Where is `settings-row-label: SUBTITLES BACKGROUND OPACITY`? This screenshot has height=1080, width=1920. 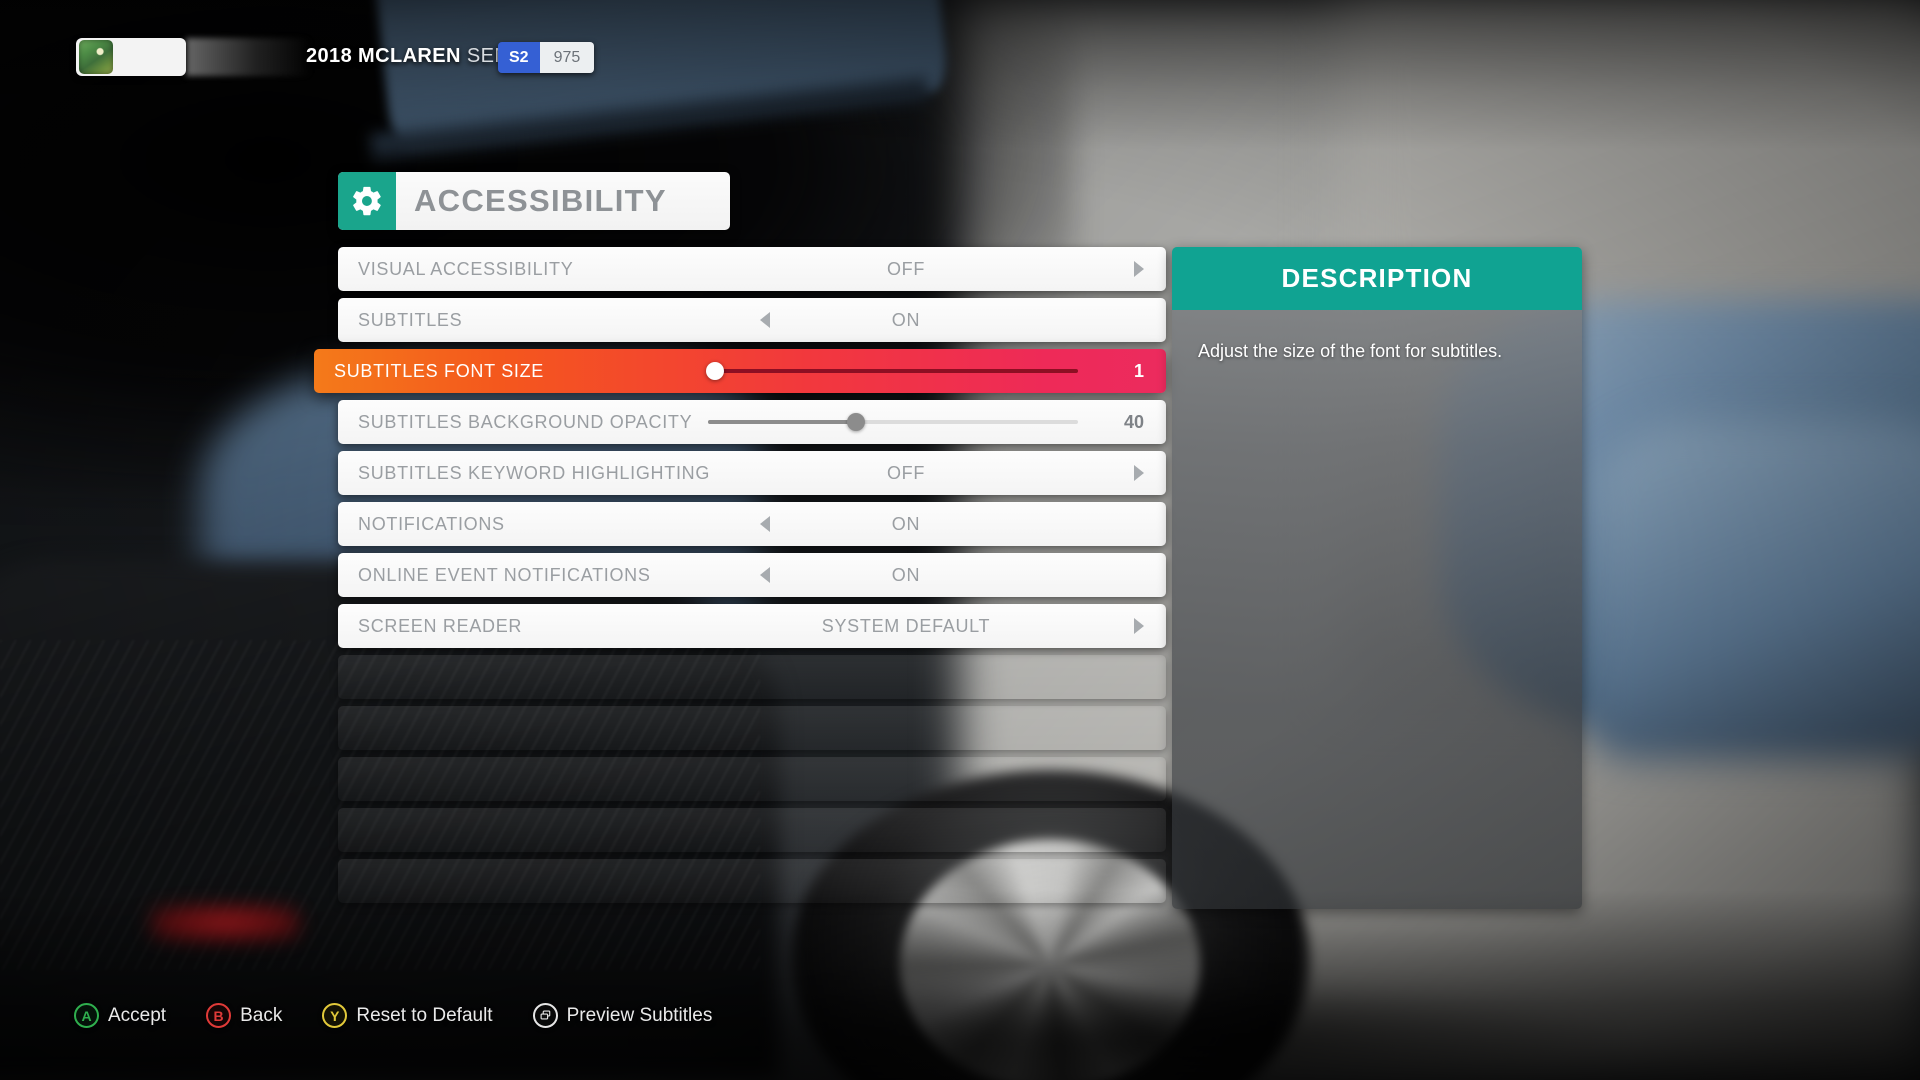
settings-row-label: SUBTITLES BACKGROUND OPACITY is located at coordinates (525, 421).